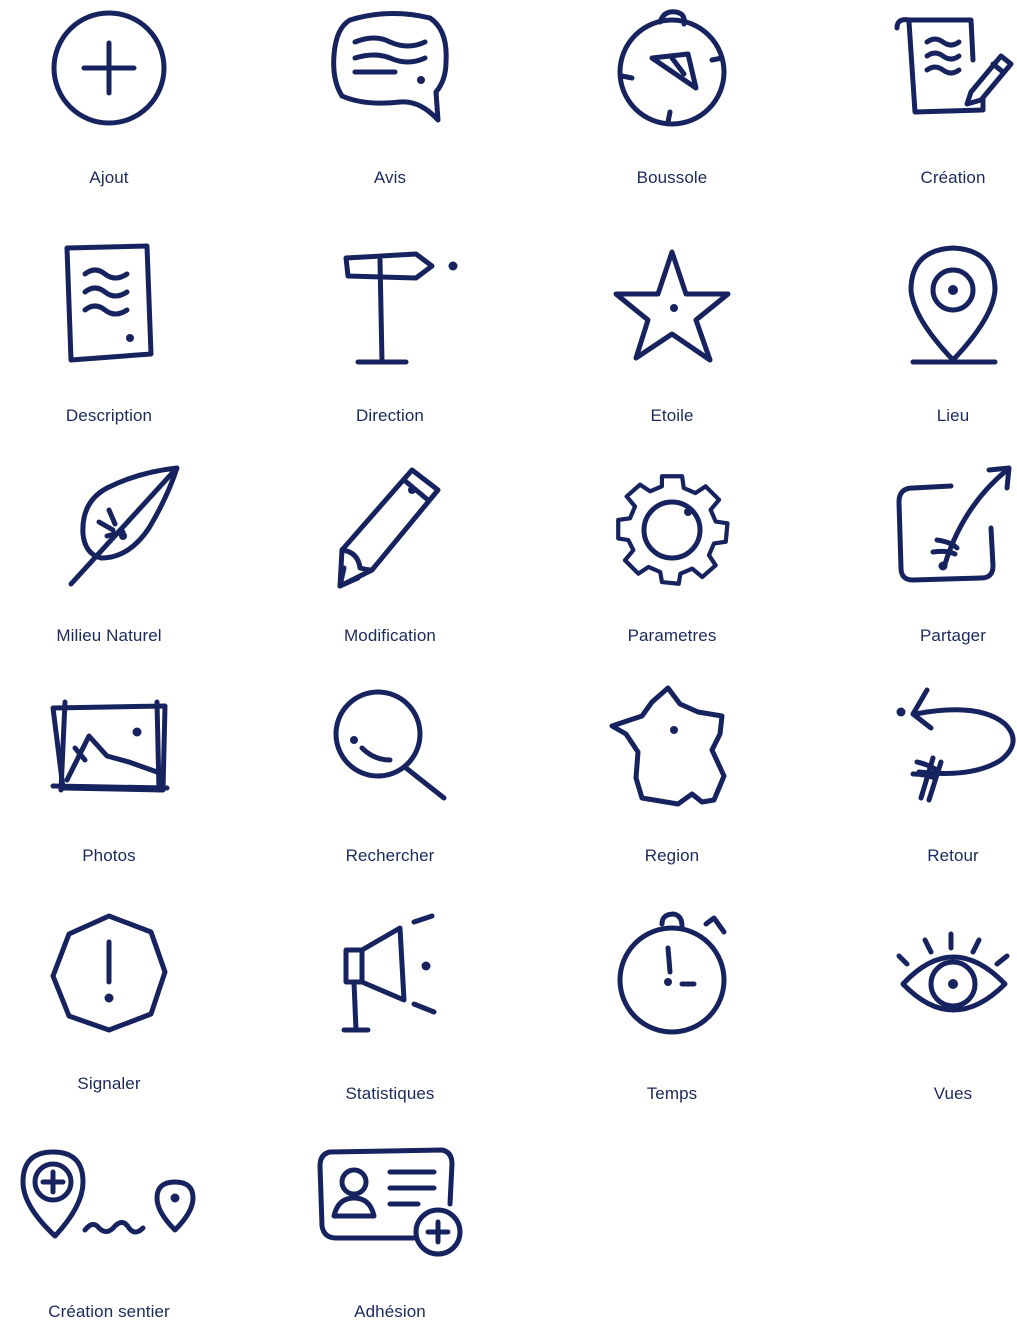  What do you see at coordinates (390, 976) in the screenshot?
I see `megaphone-icon` at bounding box center [390, 976].